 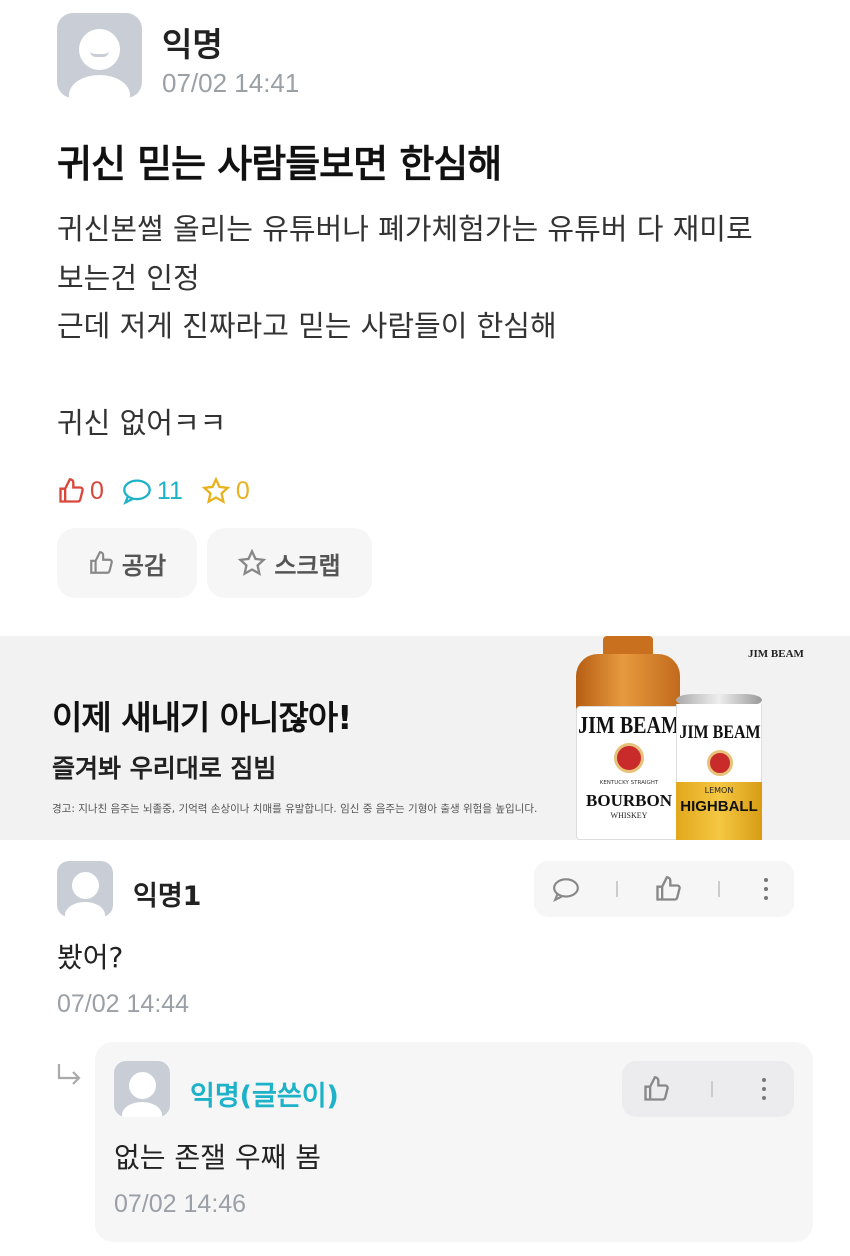 What do you see at coordinates (264, 1096) in the screenshot?
I see `reply-author: 익명(글쓴이)` at bounding box center [264, 1096].